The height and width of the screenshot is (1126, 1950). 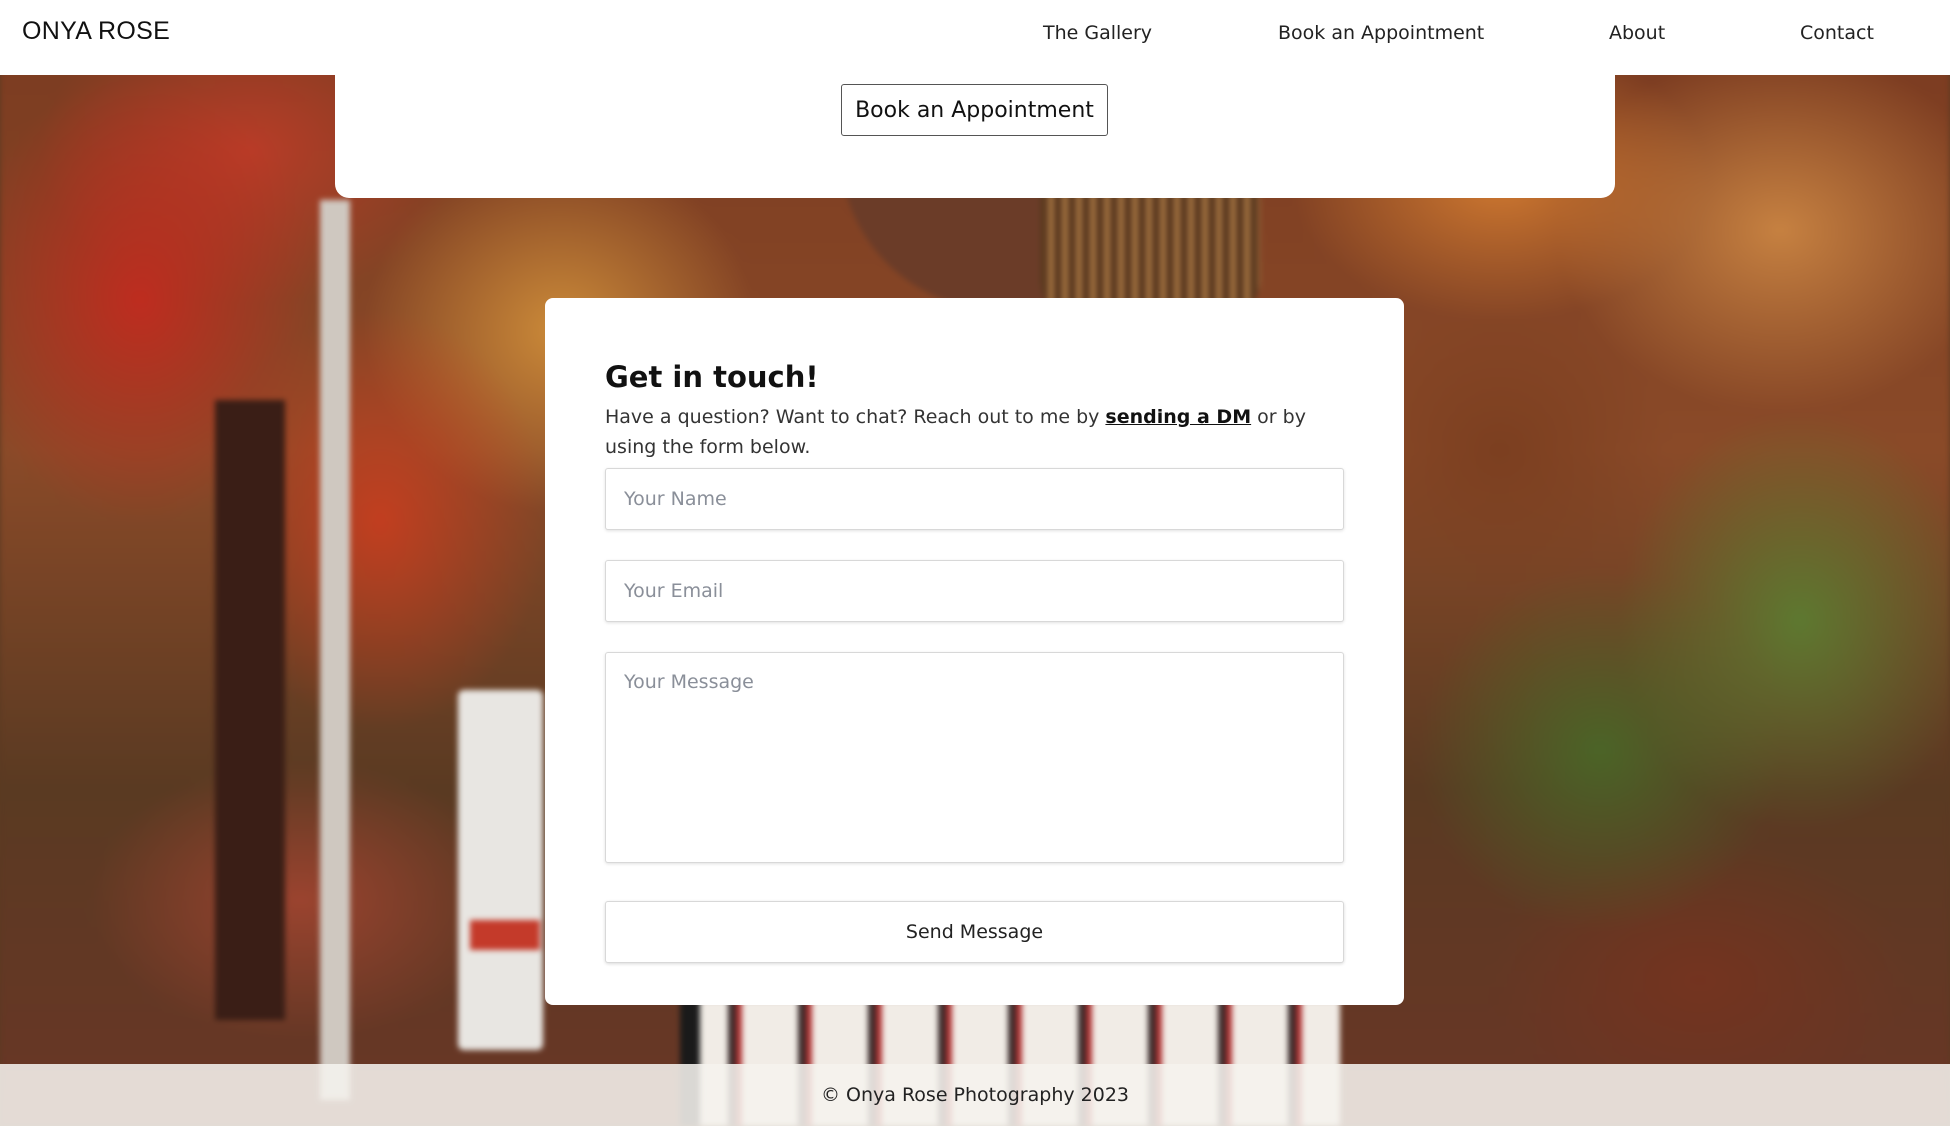 I want to click on nav-item-contact: Contact, so click(x=1837, y=33).